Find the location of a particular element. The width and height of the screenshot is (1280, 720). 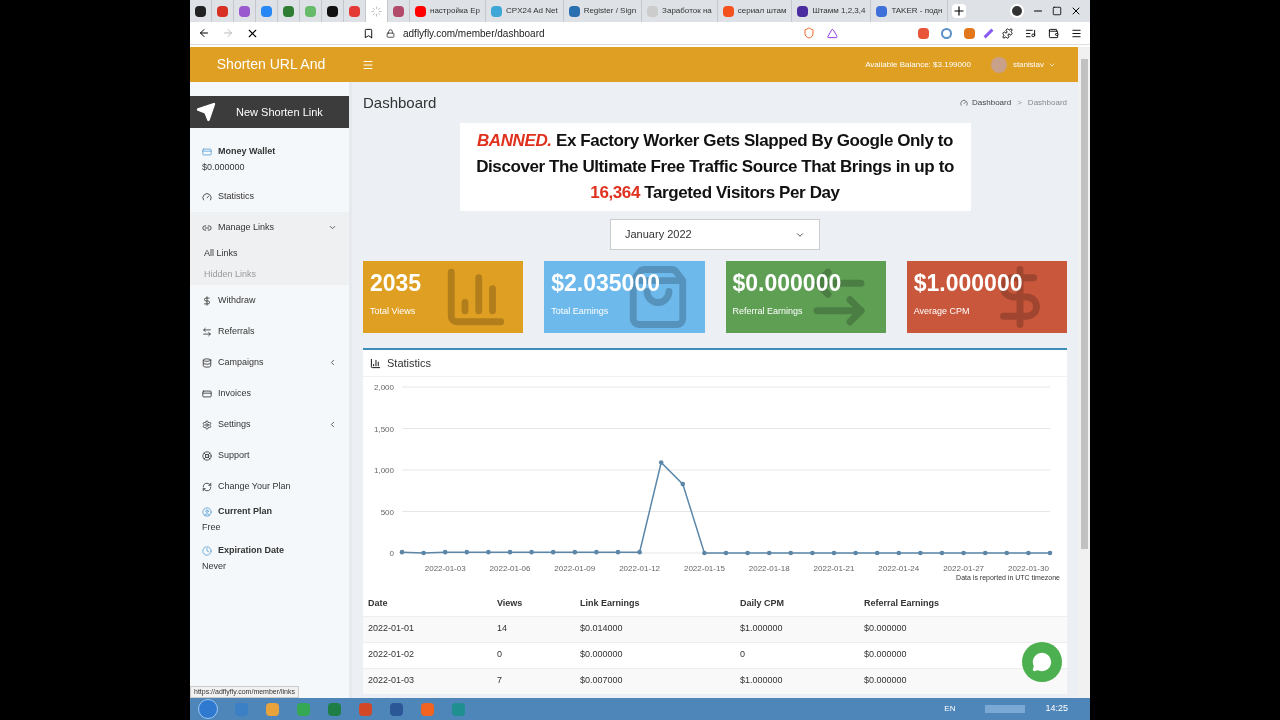

new-tab-icon is located at coordinates (959, 11).